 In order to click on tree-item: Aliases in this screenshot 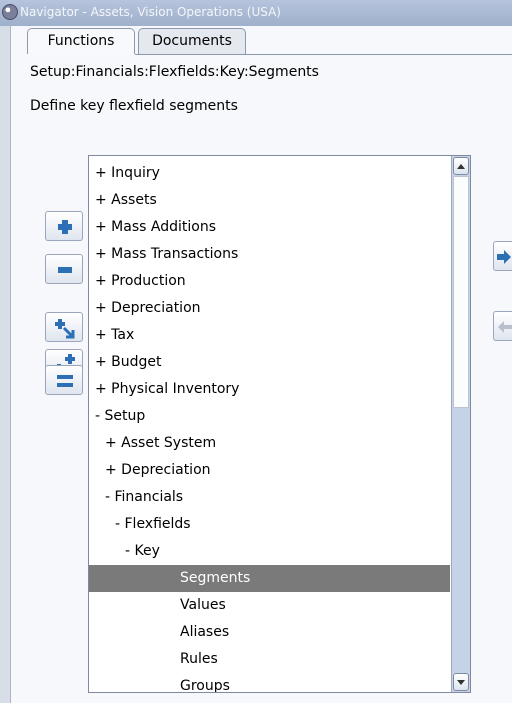, I will do `click(269, 632)`.